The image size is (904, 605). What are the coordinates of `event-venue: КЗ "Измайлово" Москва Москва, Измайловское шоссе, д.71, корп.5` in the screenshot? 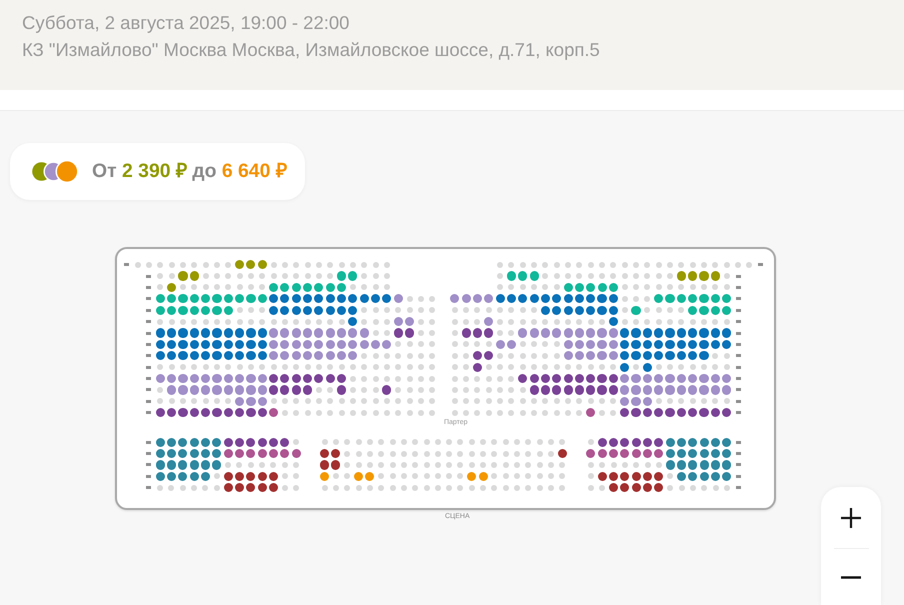 It's located at (311, 50).